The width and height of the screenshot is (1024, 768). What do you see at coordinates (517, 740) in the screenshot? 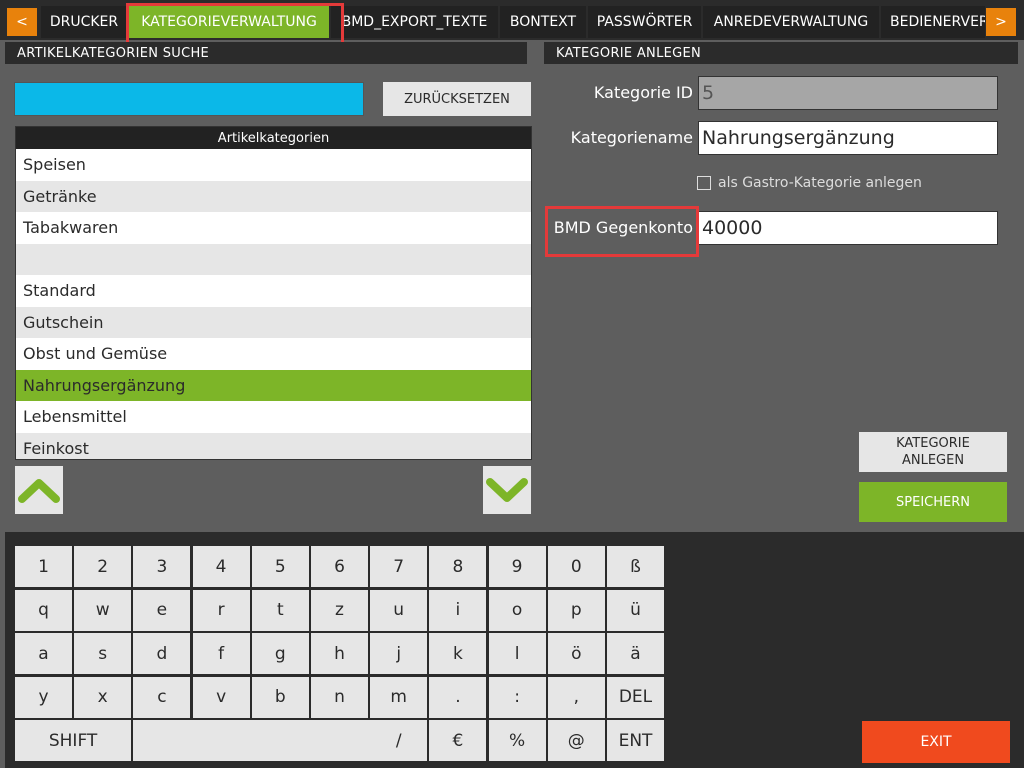
I see `key: %` at bounding box center [517, 740].